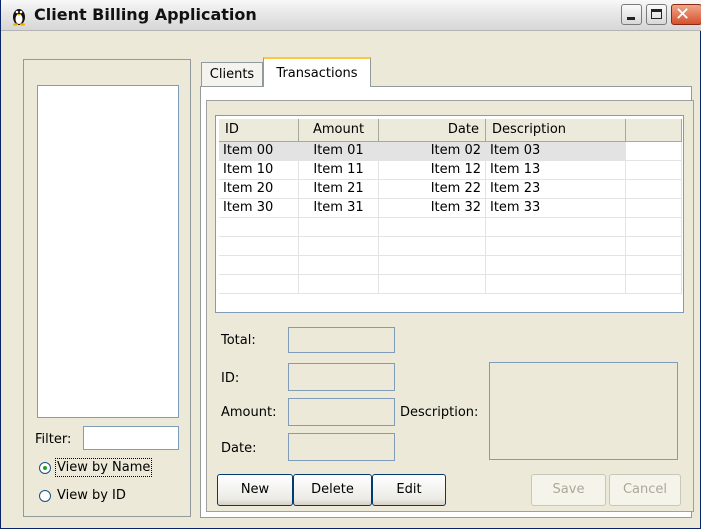 The image size is (701, 529). Describe the element at coordinates (556, 189) in the screenshot. I see `table-cell: Item 23` at that location.